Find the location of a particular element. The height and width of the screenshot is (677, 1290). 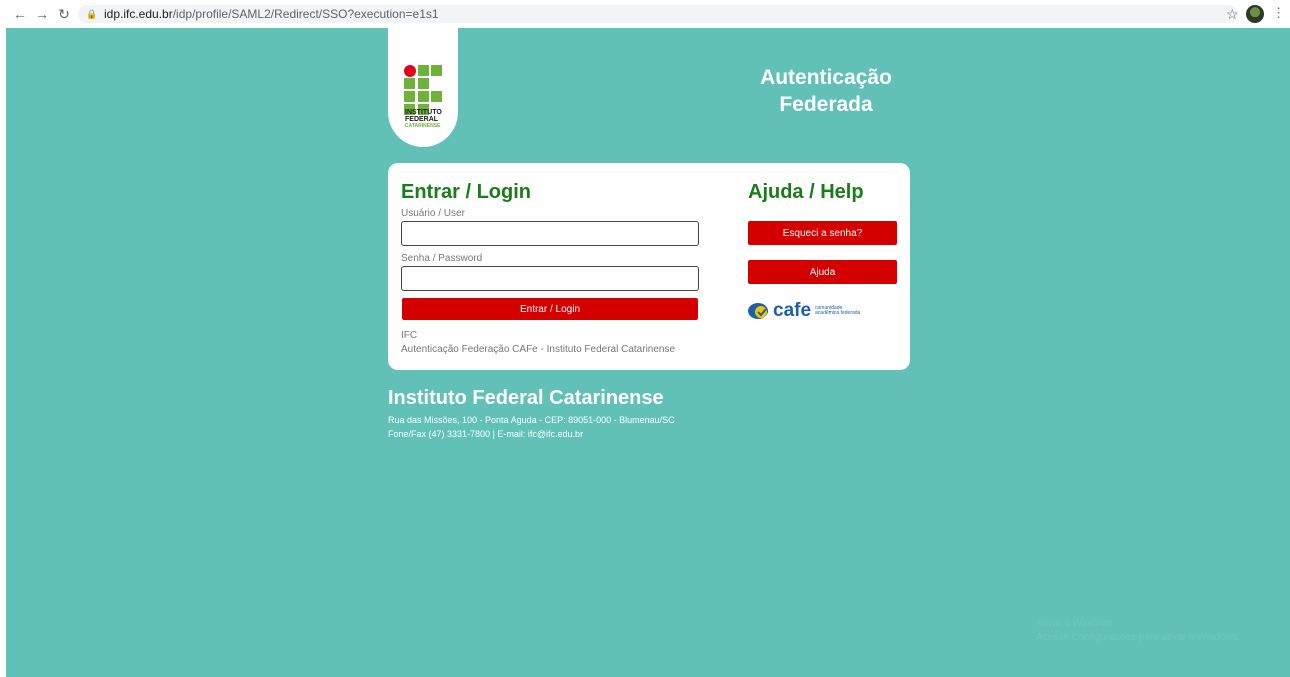

cafe-tagline-2: acadêmica federada is located at coordinates (838, 313).